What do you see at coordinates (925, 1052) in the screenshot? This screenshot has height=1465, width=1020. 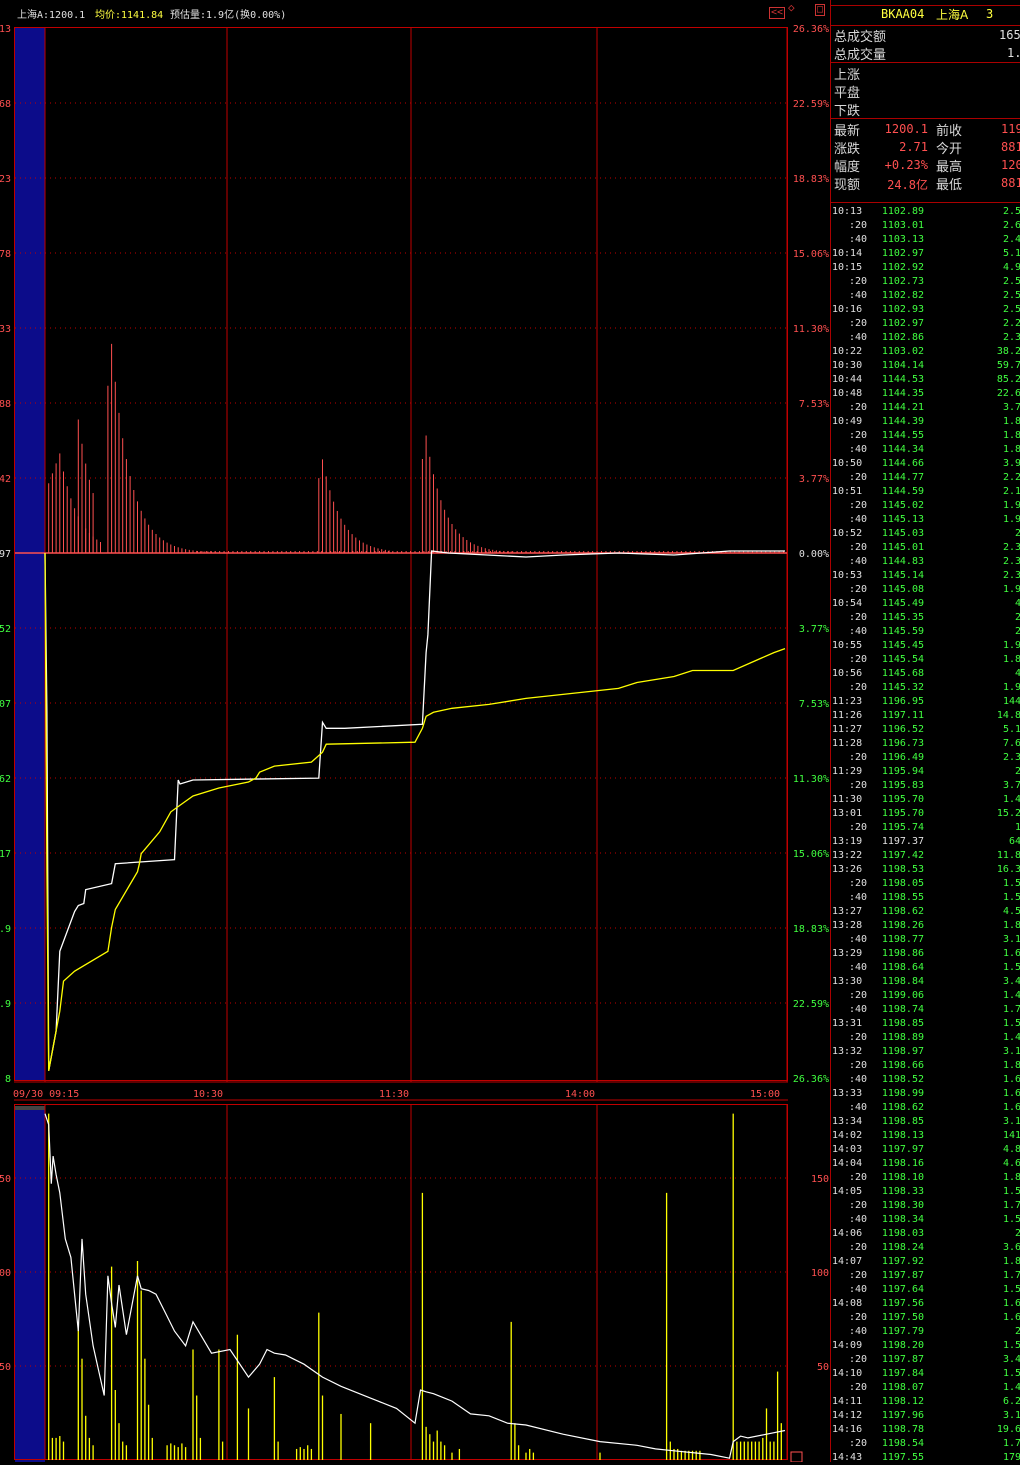 I see `tick-row: 13:32 1198.97 3.1` at bounding box center [925, 1052].